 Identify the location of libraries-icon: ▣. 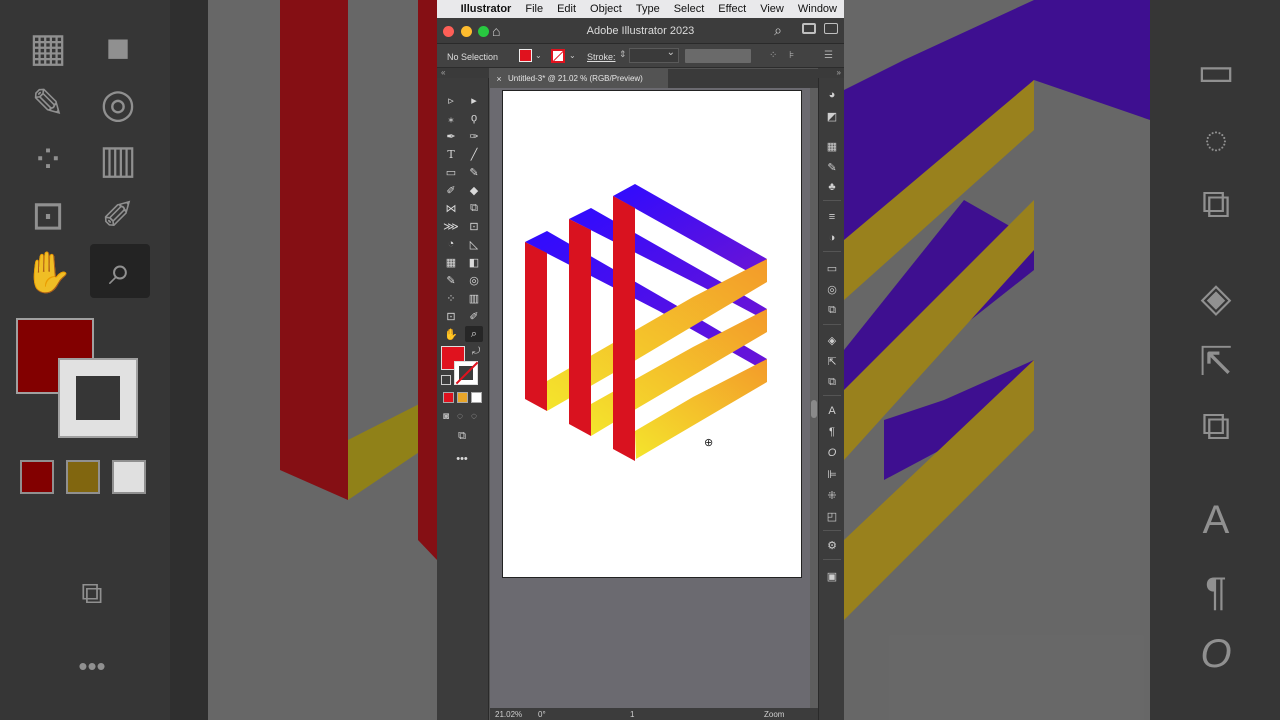
(832, 576).